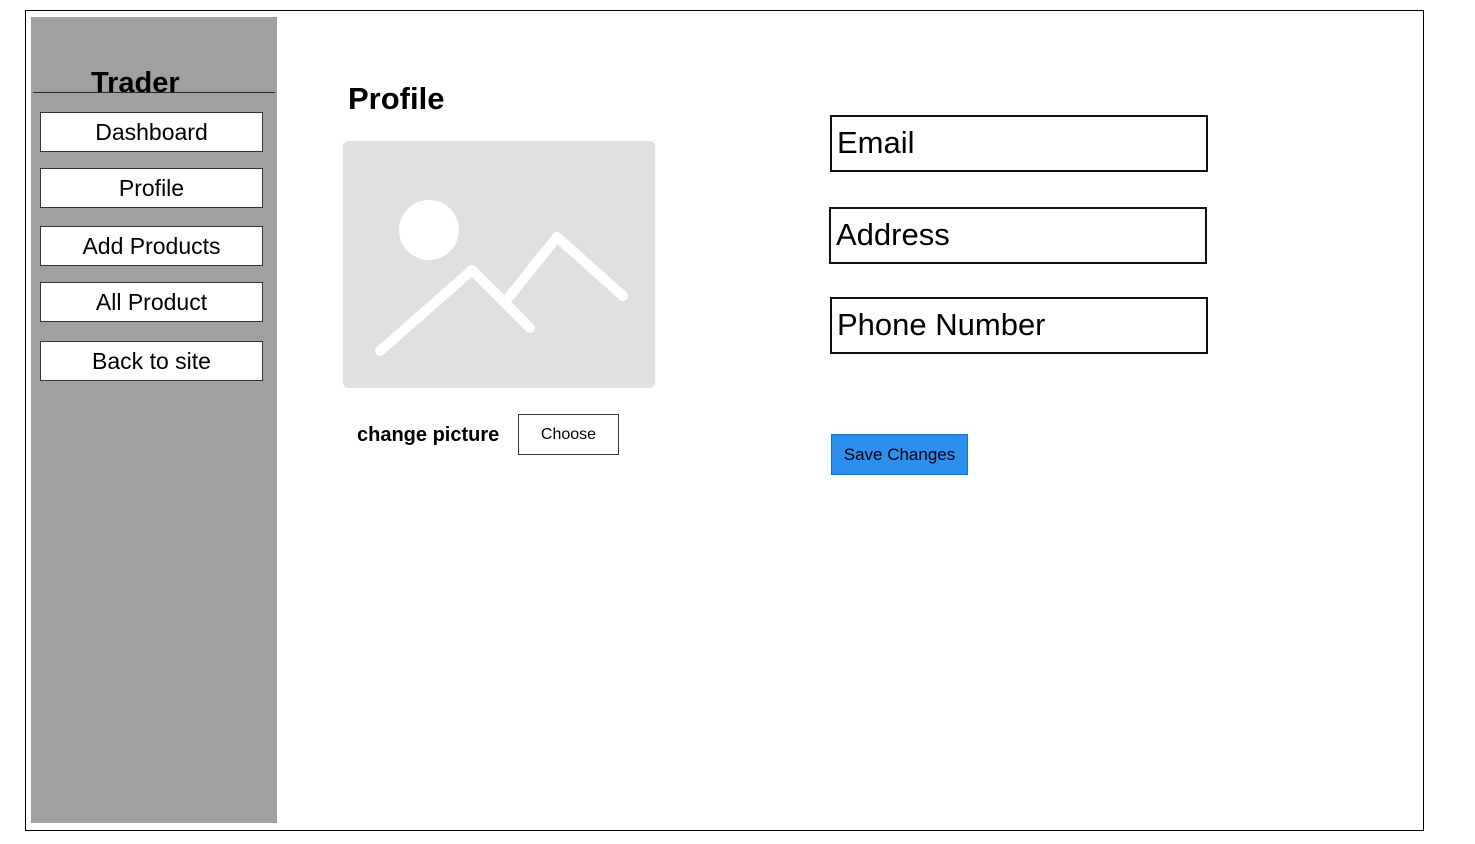 This screenshot has height=844, width=1475. I want to click on email-field: Email, so click(1019, 143).